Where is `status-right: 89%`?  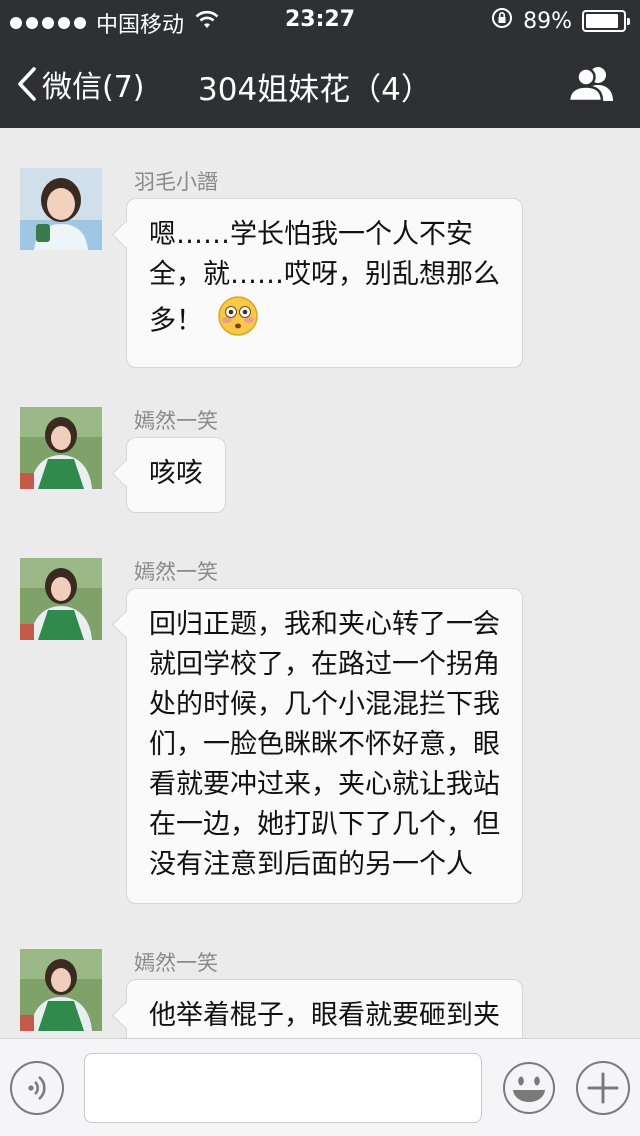 status-right: 89% is located at coordinates (560, 21).